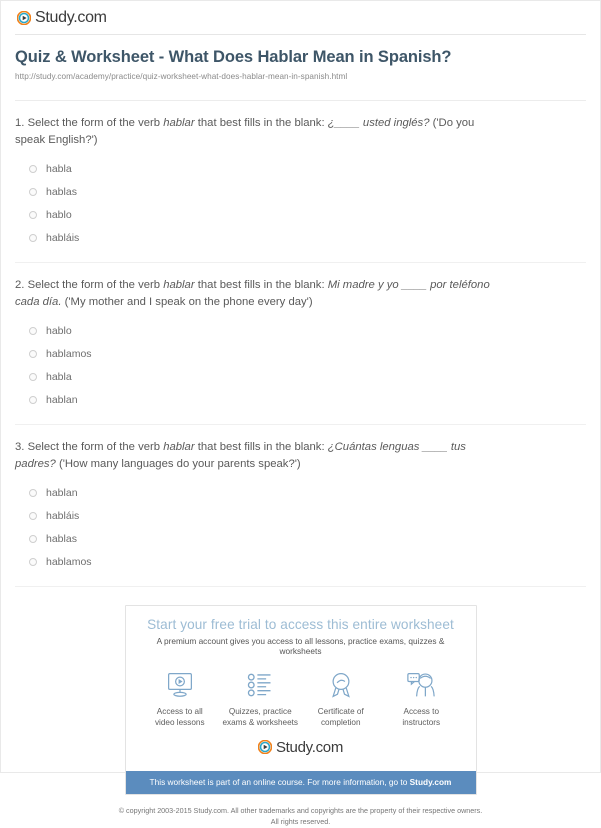 Image resolution: width=601 pixels, height=828 pixels. I want to click on monitor-play-icon, so click(180, 685).